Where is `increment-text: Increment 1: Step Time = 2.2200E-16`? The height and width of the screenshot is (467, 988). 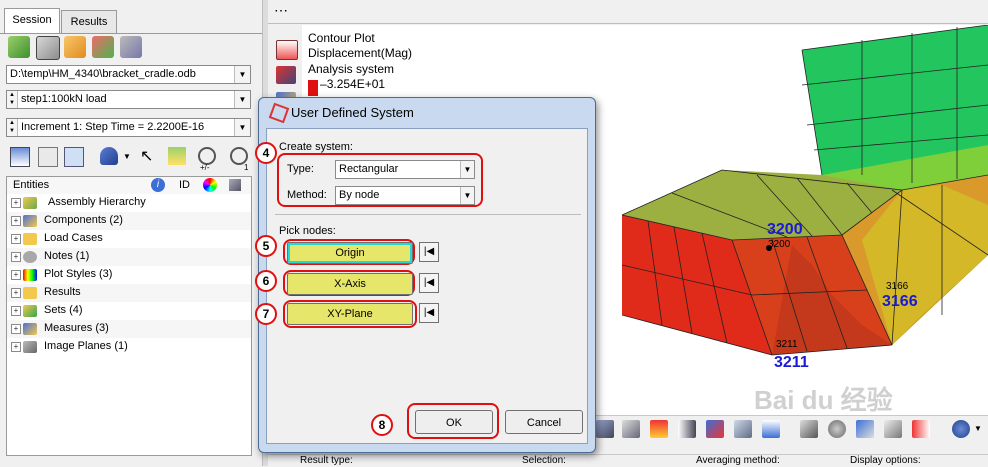 increment-text: Increment 1: Step Time = 2.2200E-16 is located at coordinates (113, 127).